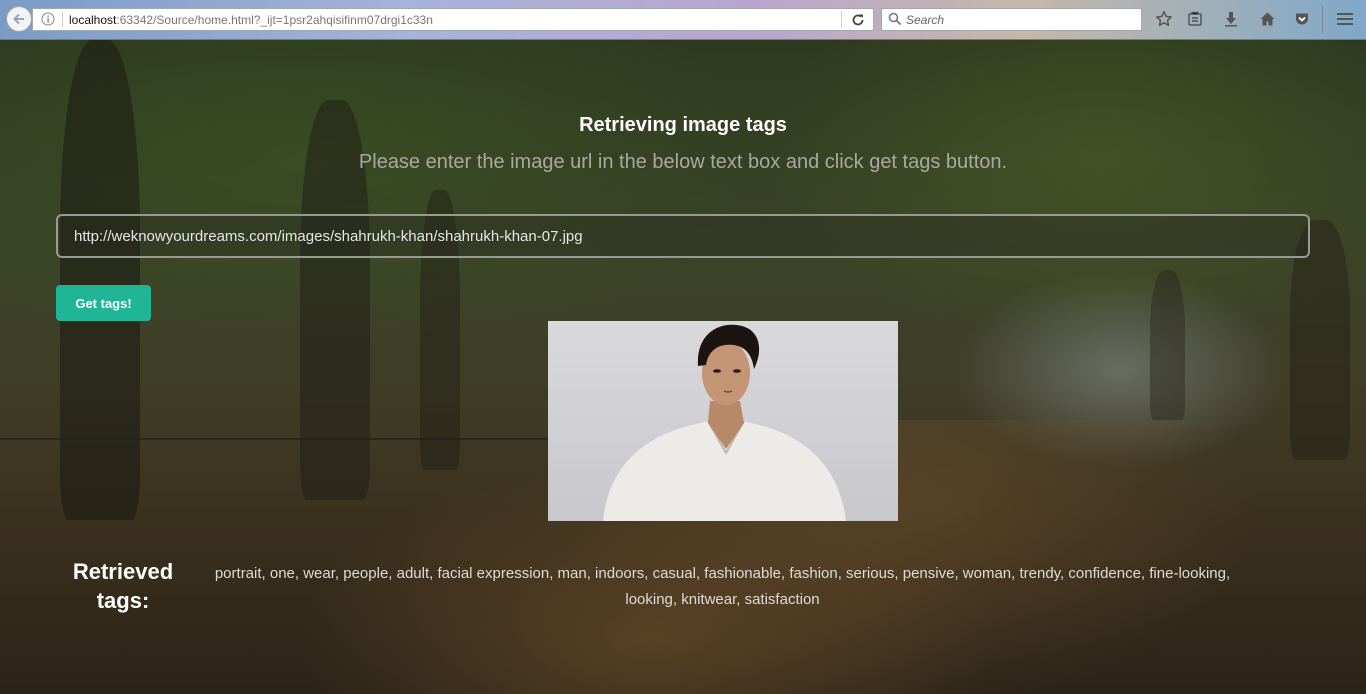  What do you see at coordinates (1302, 19) in the screenshot?
I see `pocket-icon` at bounding box center [1302, 19].